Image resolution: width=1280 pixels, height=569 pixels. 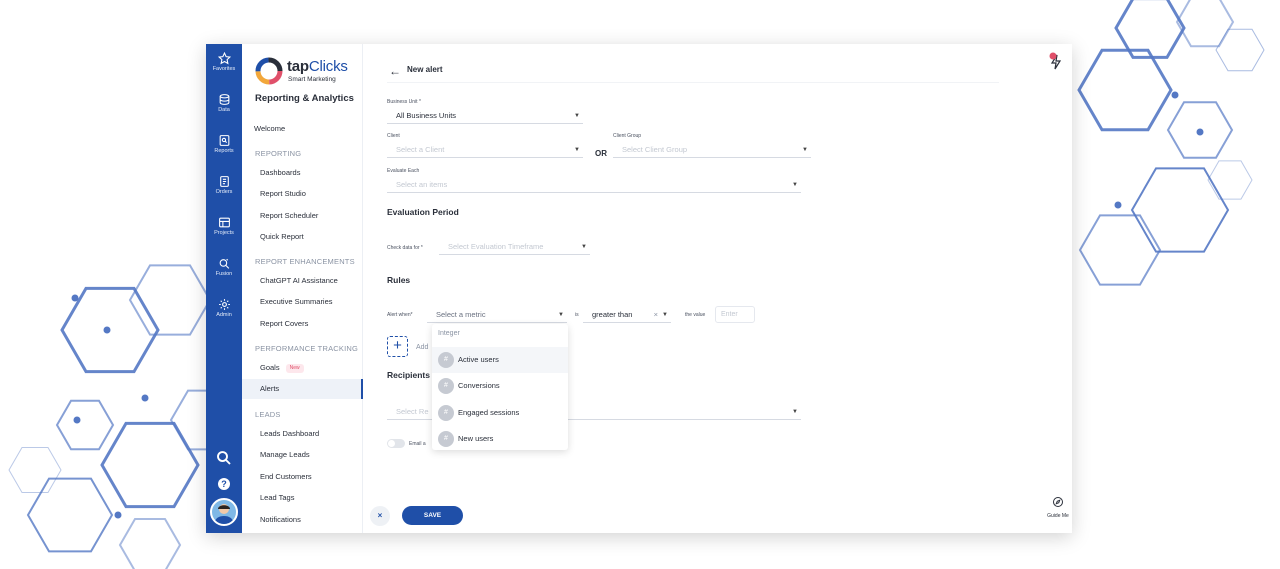 I want to click on metric-option: # Active users, so click(x=500, y=360).